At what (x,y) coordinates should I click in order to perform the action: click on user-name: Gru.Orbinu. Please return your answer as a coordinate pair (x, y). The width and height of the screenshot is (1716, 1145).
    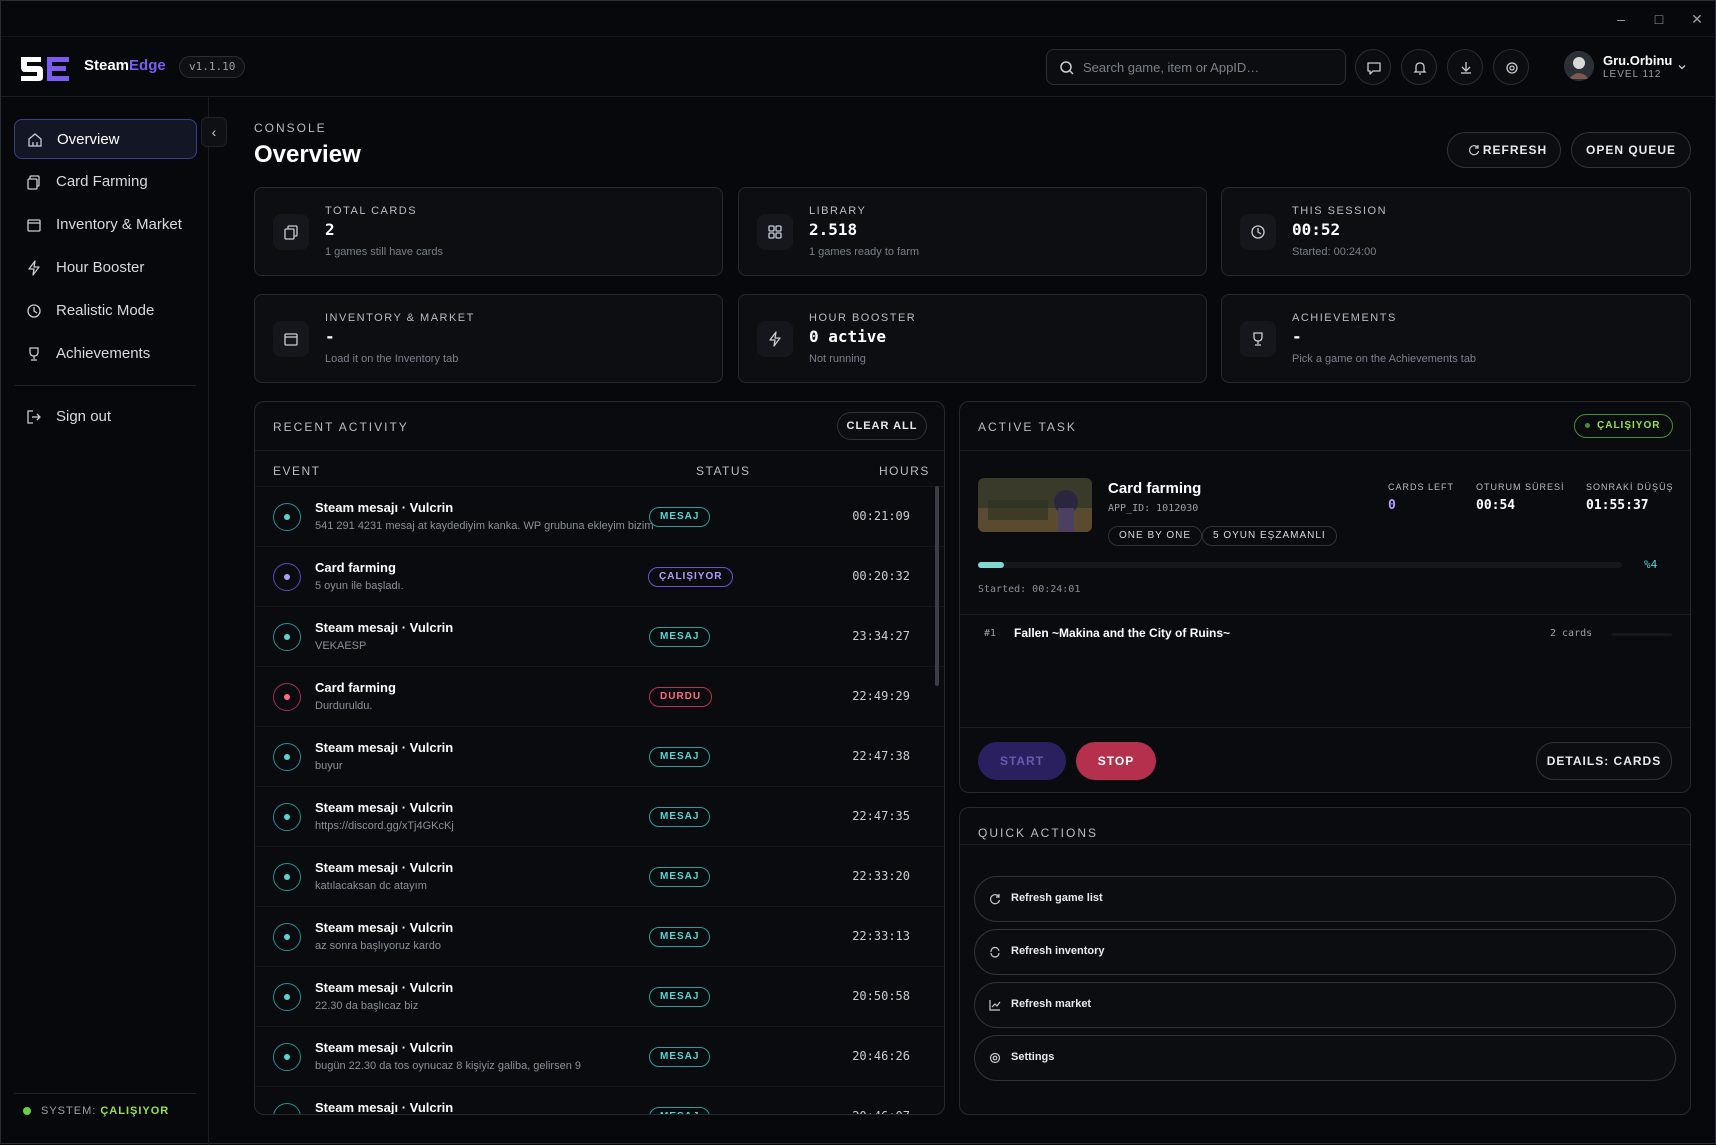
    Looking at the image, I should click on (1637, 60).